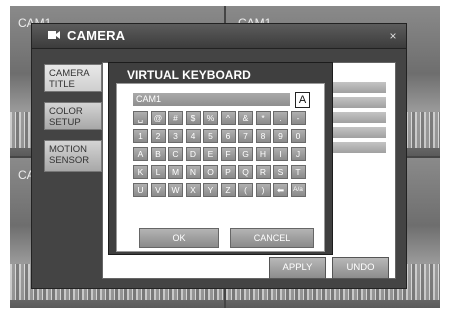 The image size is (450, 313). What do you see at coordinates (193, 154) in the screenshot?
I see `keyboard-key: D` at bounding box center [193, 154].